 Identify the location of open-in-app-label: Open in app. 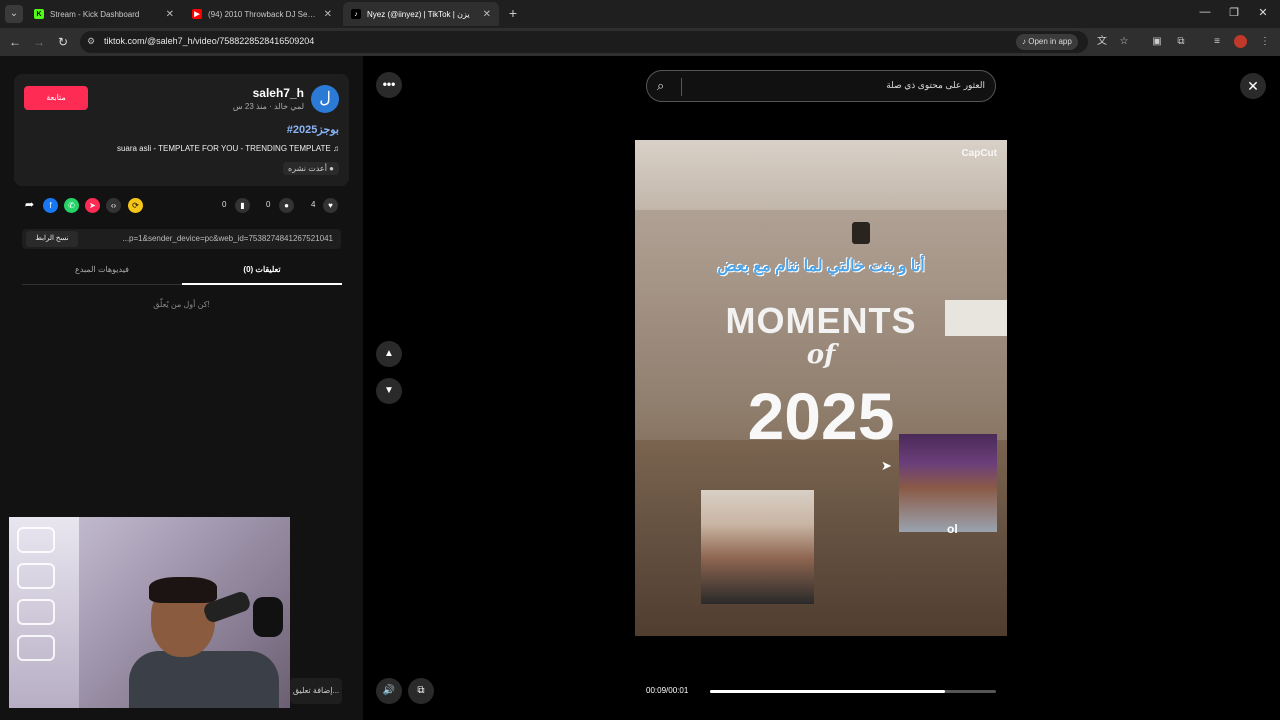
(1050, 41).